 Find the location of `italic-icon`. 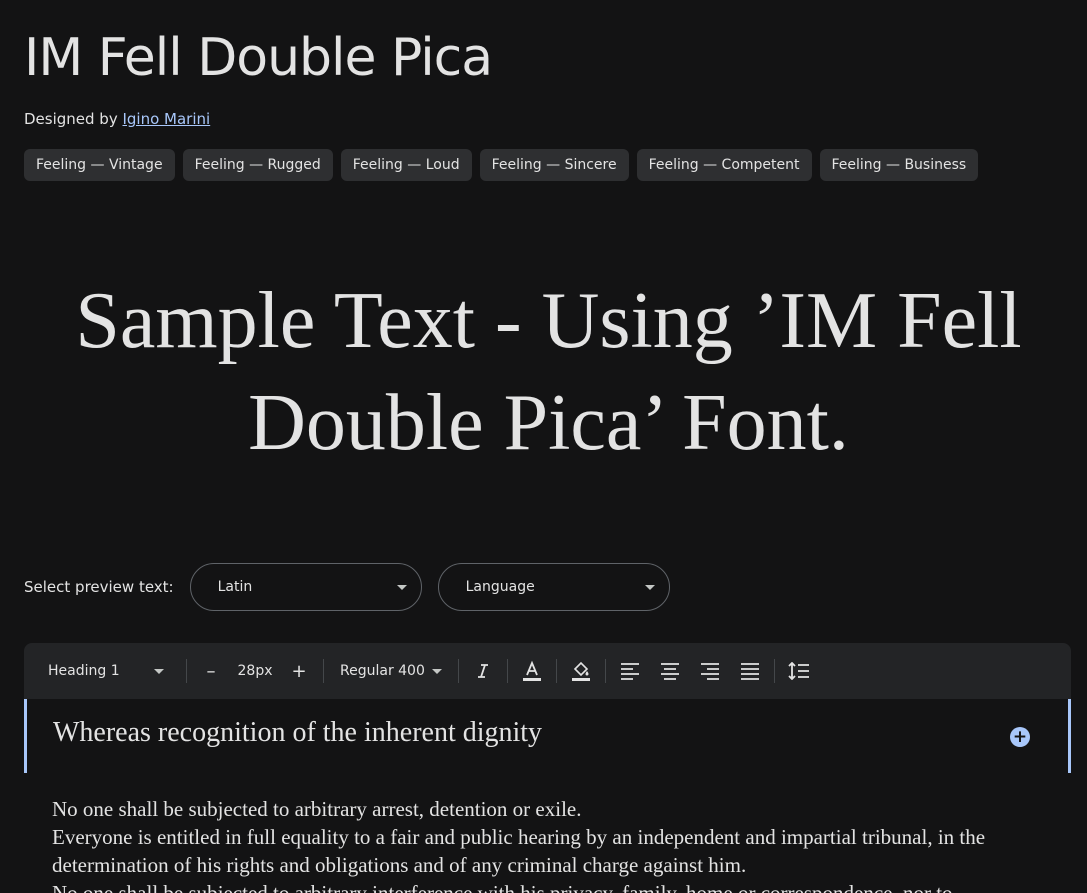

italic-icon is located at coordinates (483, 671).